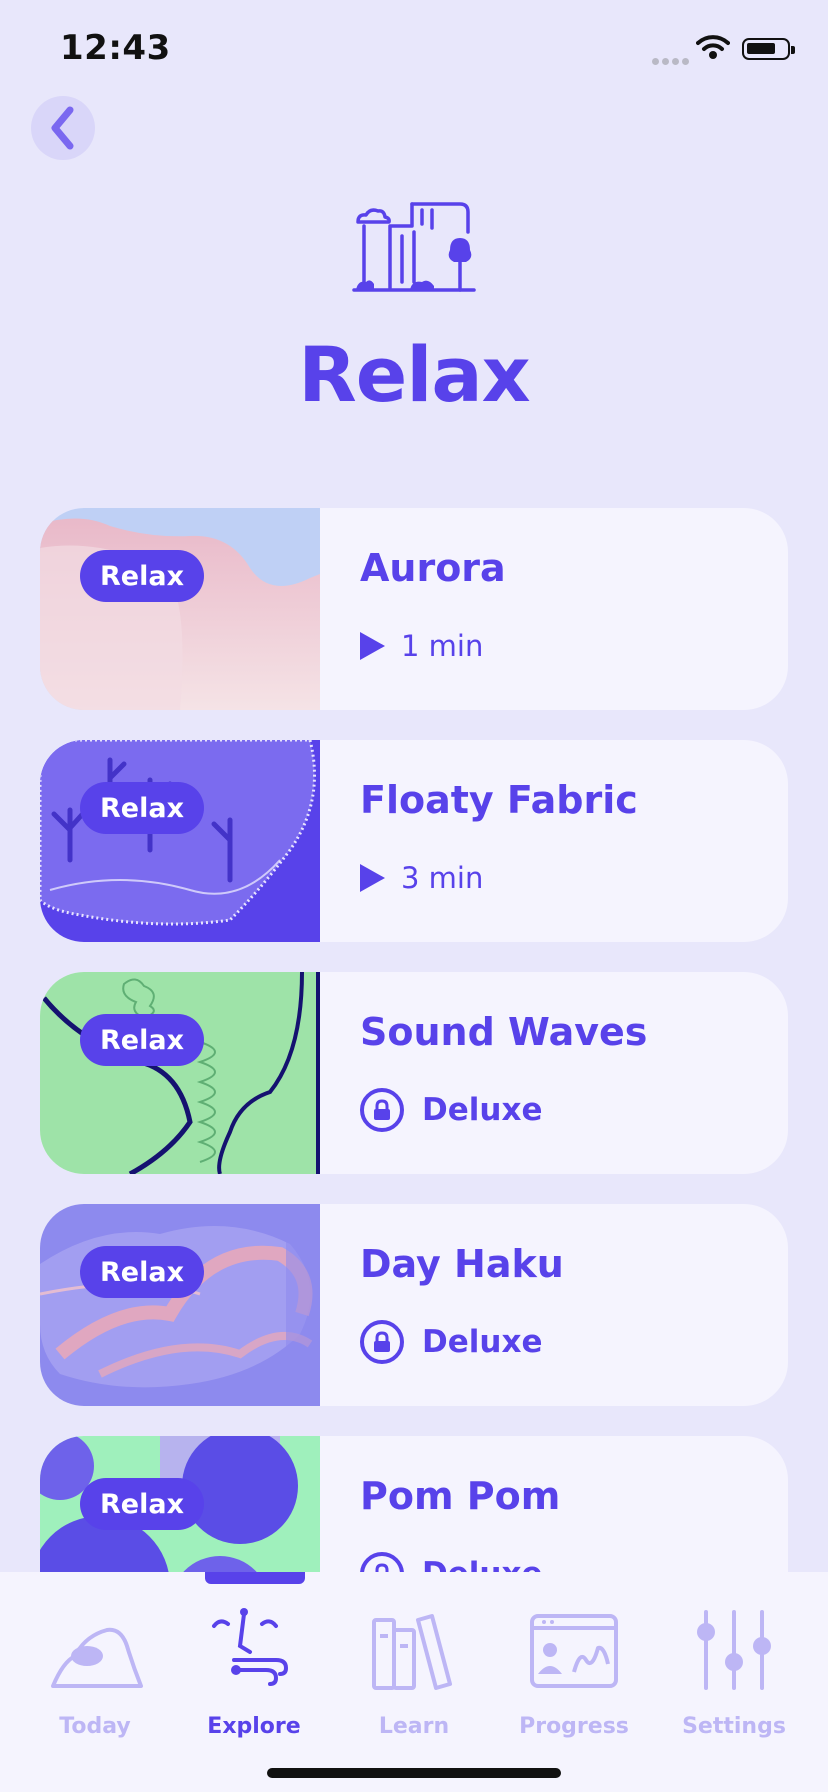  Describe the element at coordinates (433, 568) in the screenshot. I see `session-title: Aurora` at that location.